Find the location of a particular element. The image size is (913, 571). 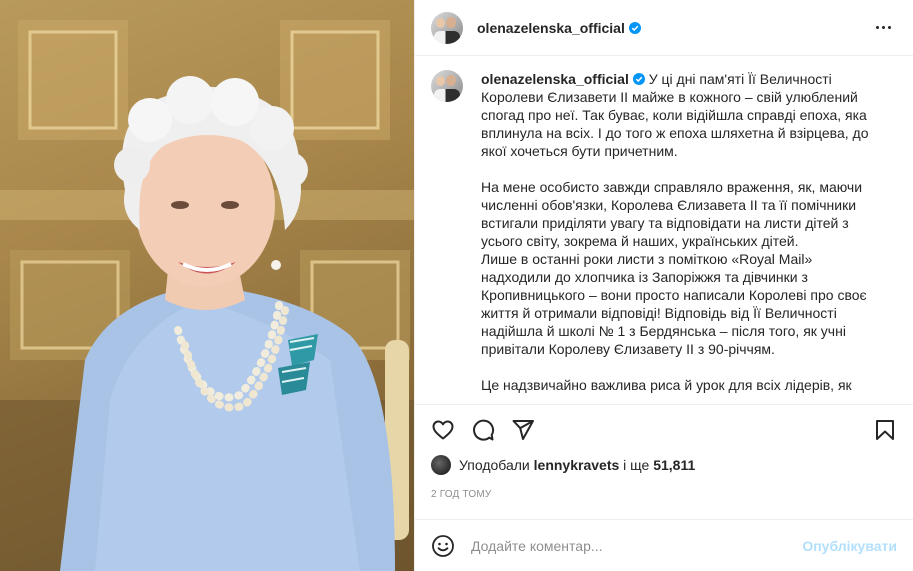

caption-author-username: olenazelenska_official is located at coordinates (555, 79).